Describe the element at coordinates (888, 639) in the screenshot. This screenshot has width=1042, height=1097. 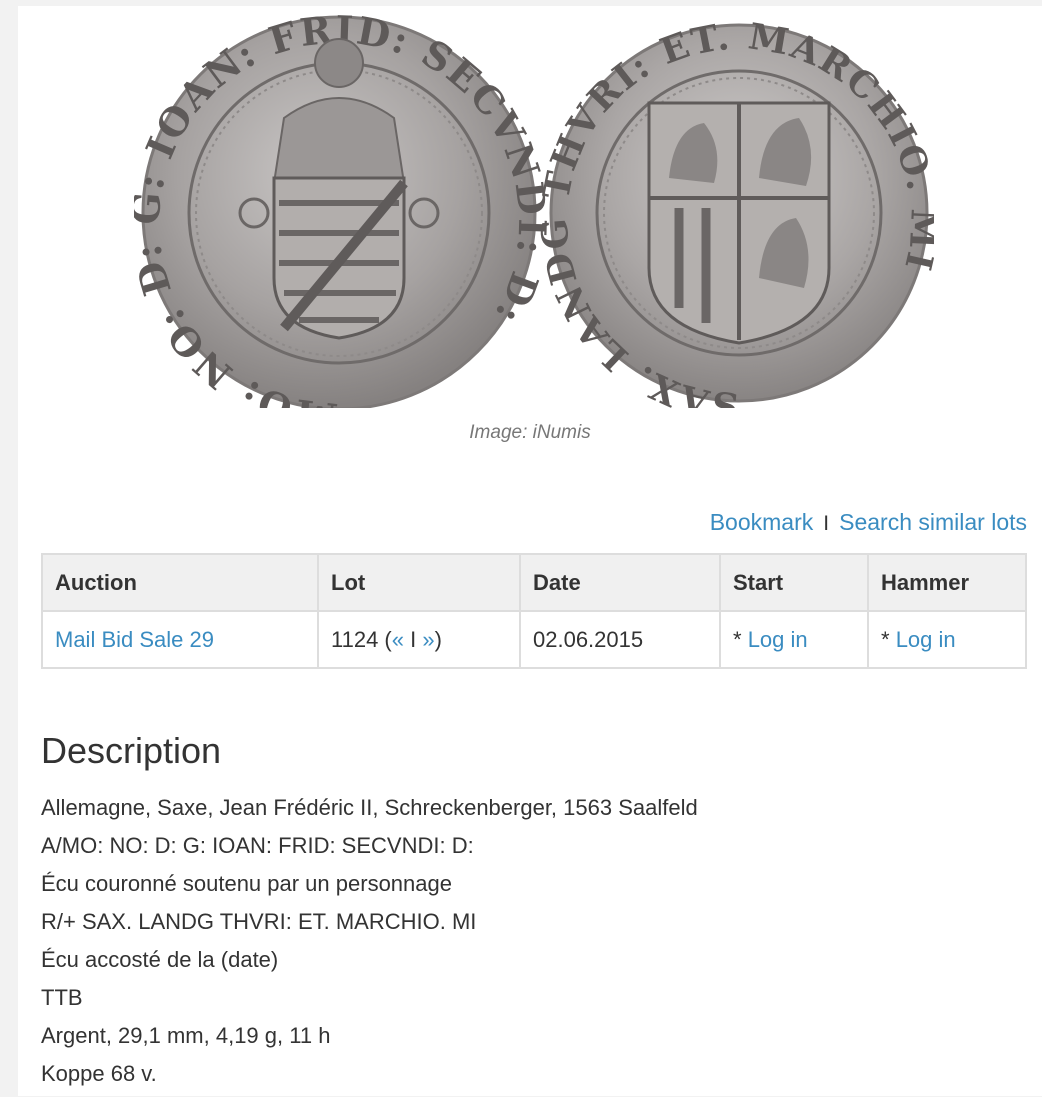
I see `hammer-prefix: *` at that location.